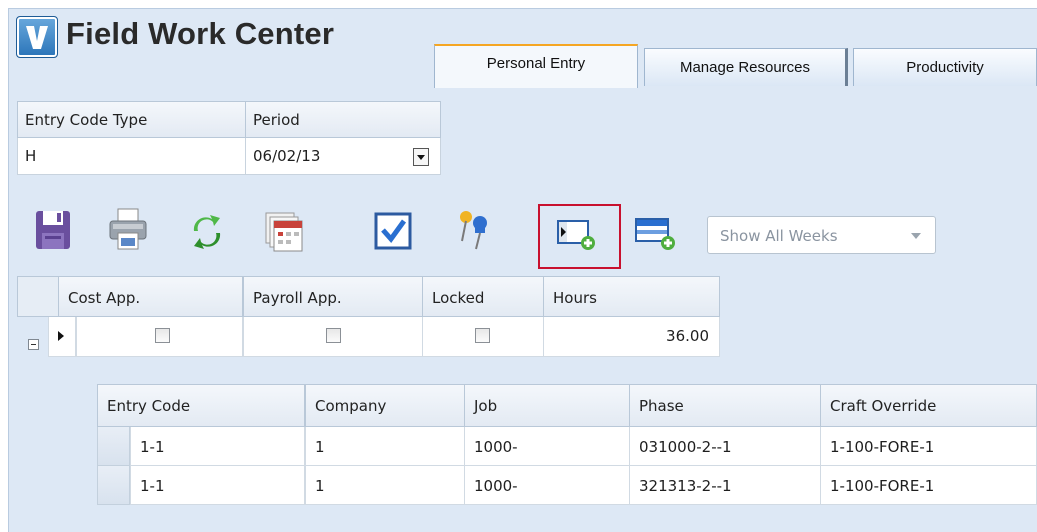 This screenshot has width=1037, height=532. What do you see at coordinates (201, 405) in the screenshot?
I see `column-header-entry-code: Entry Code` at bounding box center [201, 405].